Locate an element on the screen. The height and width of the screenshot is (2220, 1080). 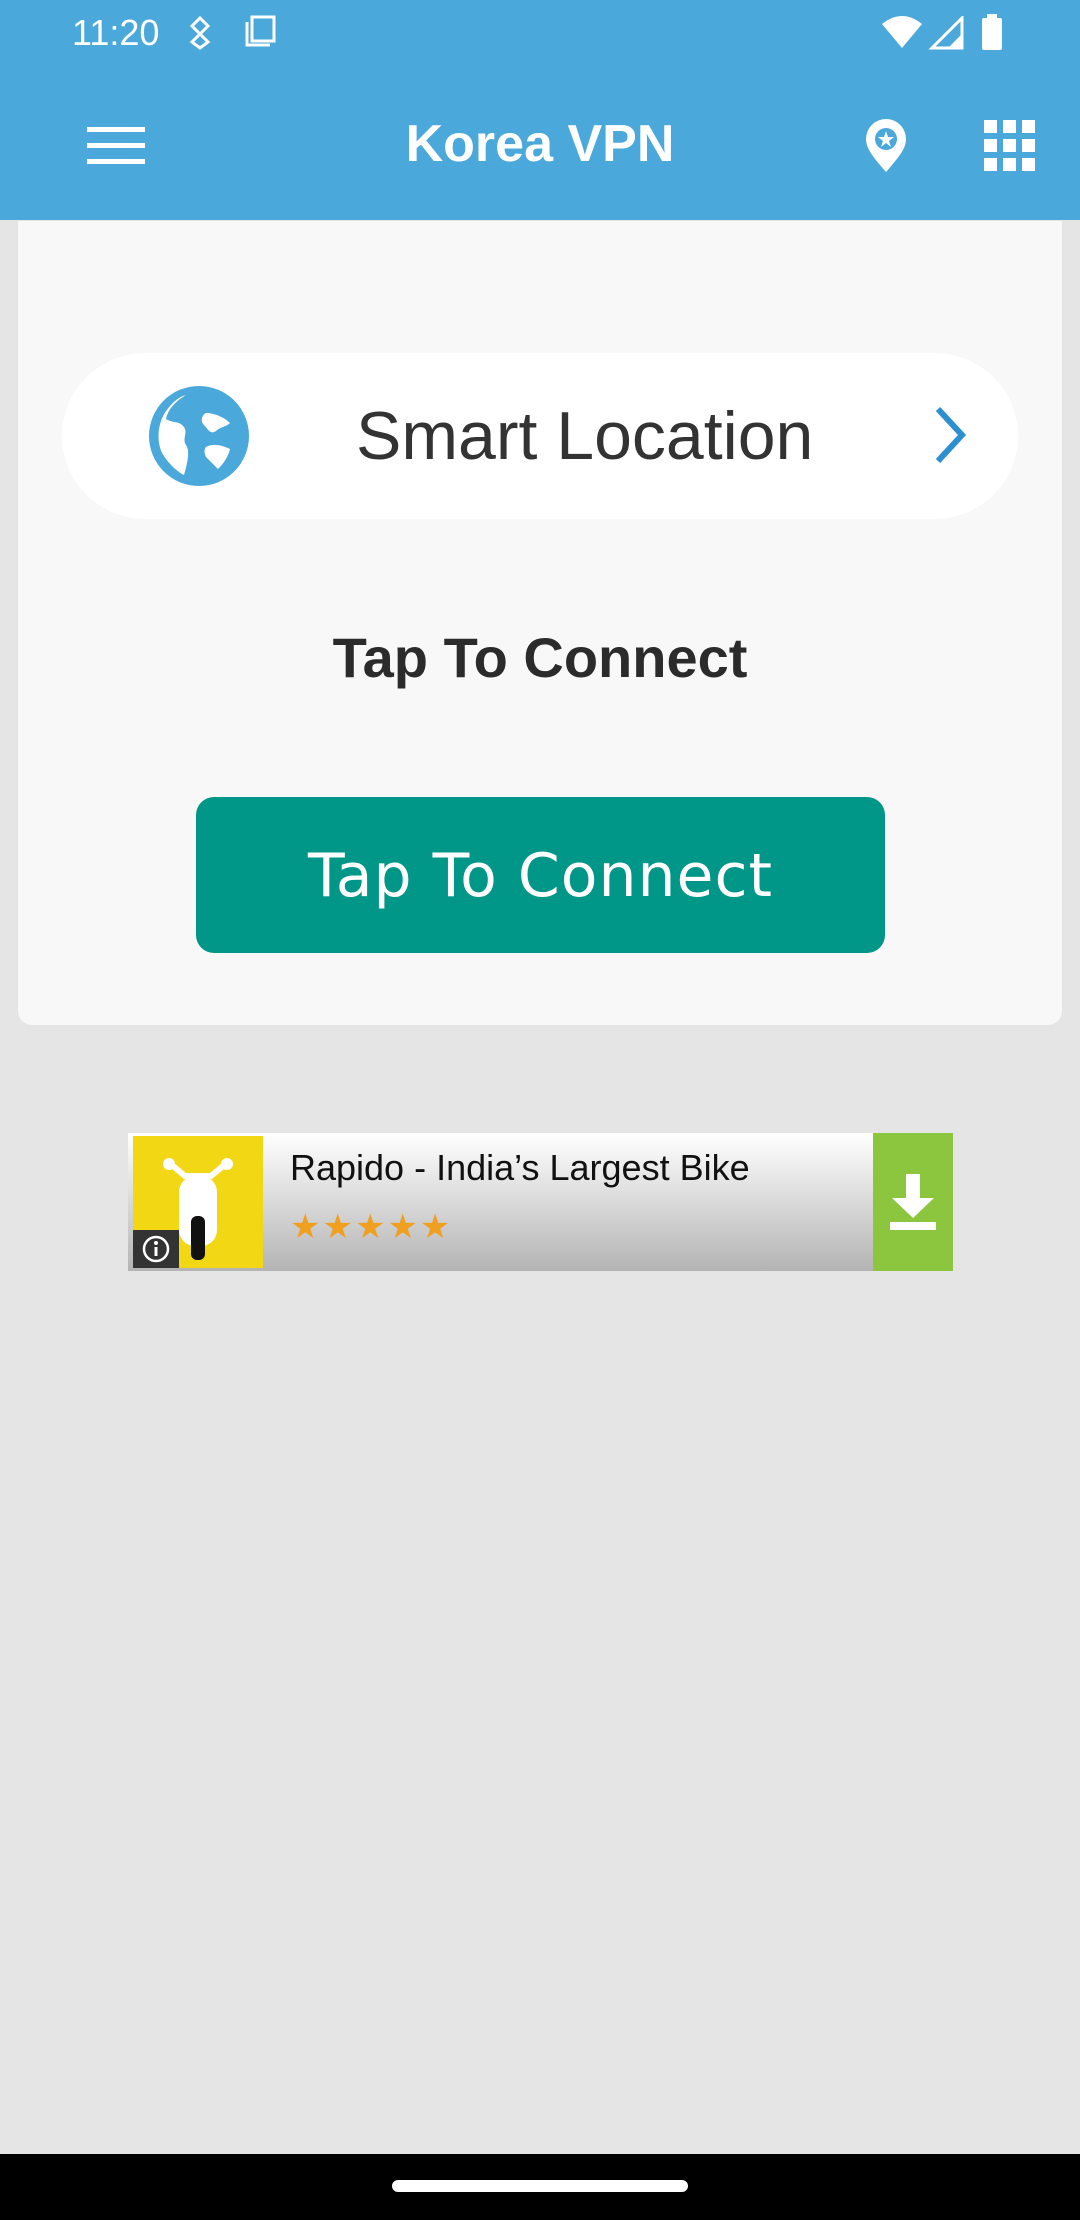
ad-app-icon is located at coordinates (198, 1202).